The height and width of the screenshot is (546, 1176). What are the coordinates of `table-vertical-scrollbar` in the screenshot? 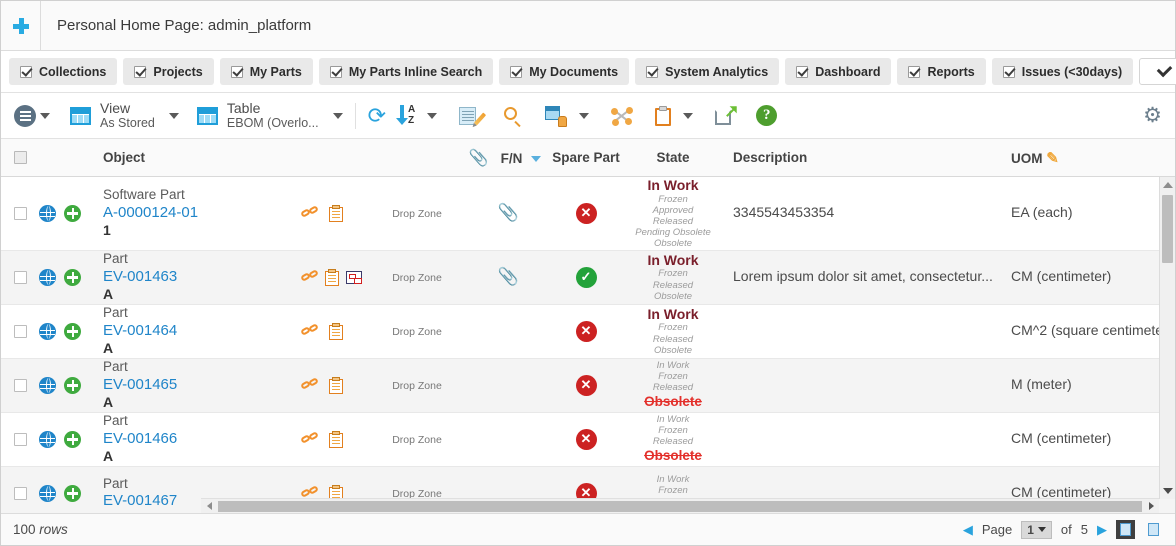 It's located at (1167, 338).